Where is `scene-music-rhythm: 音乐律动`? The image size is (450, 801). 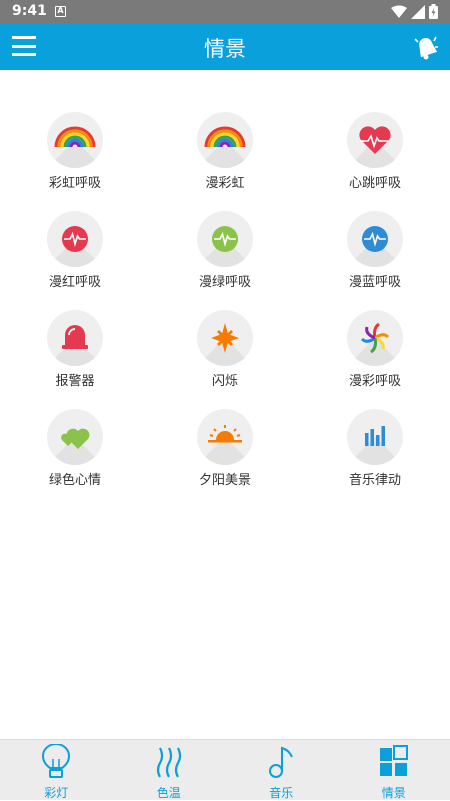
scene-music-rhythm: 音乐律动 is located at coordinates (375, 454).